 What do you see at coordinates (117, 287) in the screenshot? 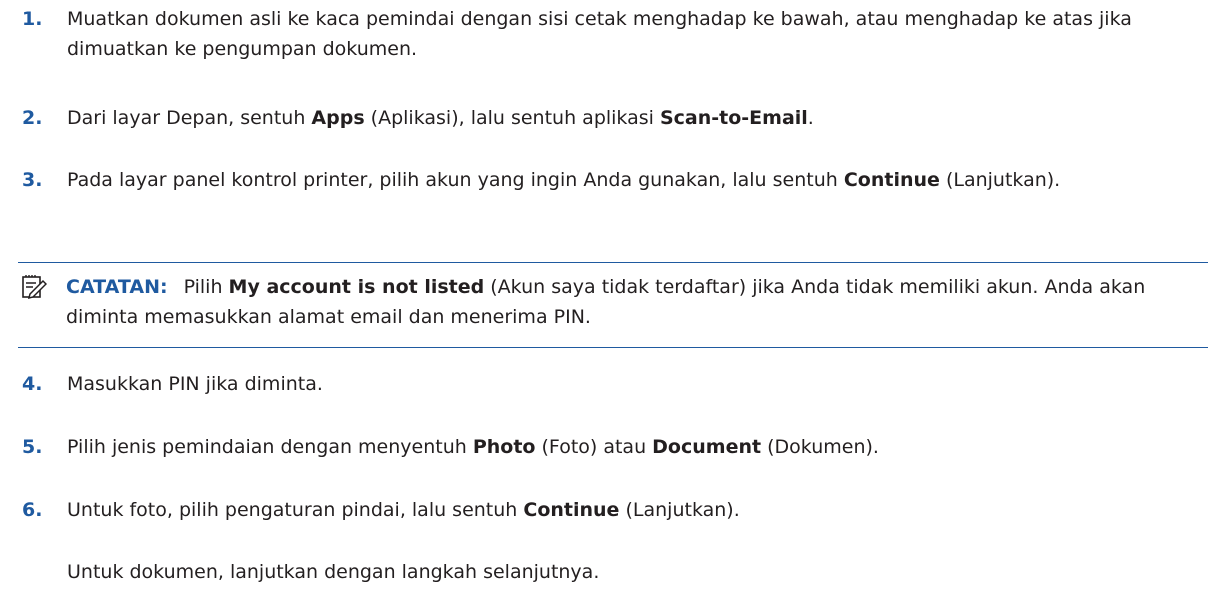
I see `note-label: CATATAN:` at bounding box center [117, 287].